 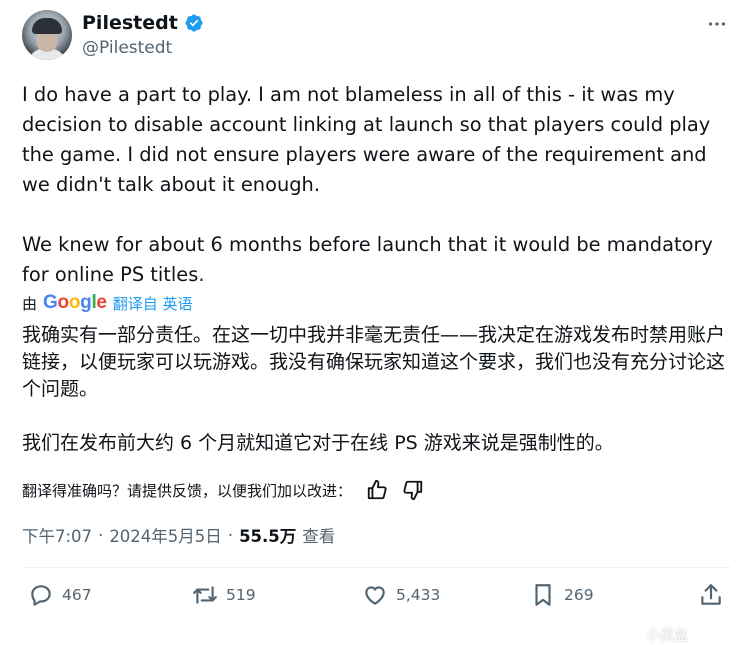 I want to click on bookmark-count: 269, so click(x=579, y=595).